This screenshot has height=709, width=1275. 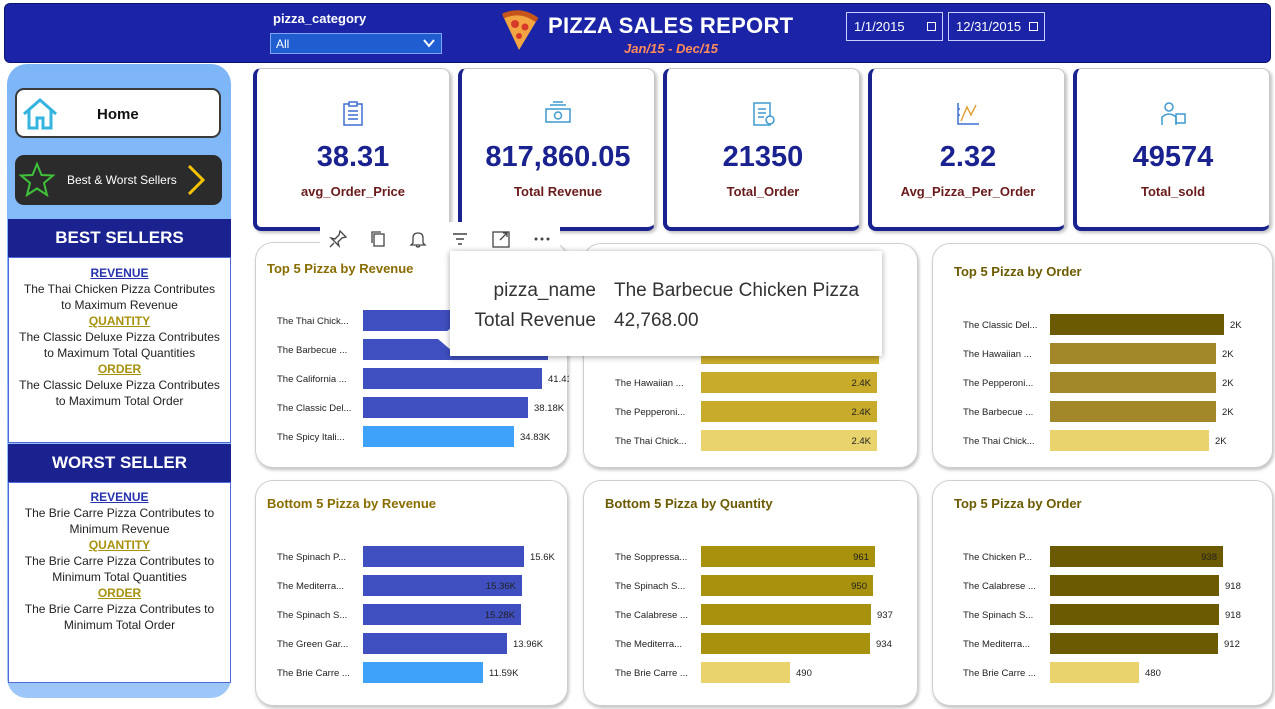 What do you see at coordinates (1173, 191) in the screenshot?
I see `kpi-label: Total_sold` at bounding box center [1173, 191].